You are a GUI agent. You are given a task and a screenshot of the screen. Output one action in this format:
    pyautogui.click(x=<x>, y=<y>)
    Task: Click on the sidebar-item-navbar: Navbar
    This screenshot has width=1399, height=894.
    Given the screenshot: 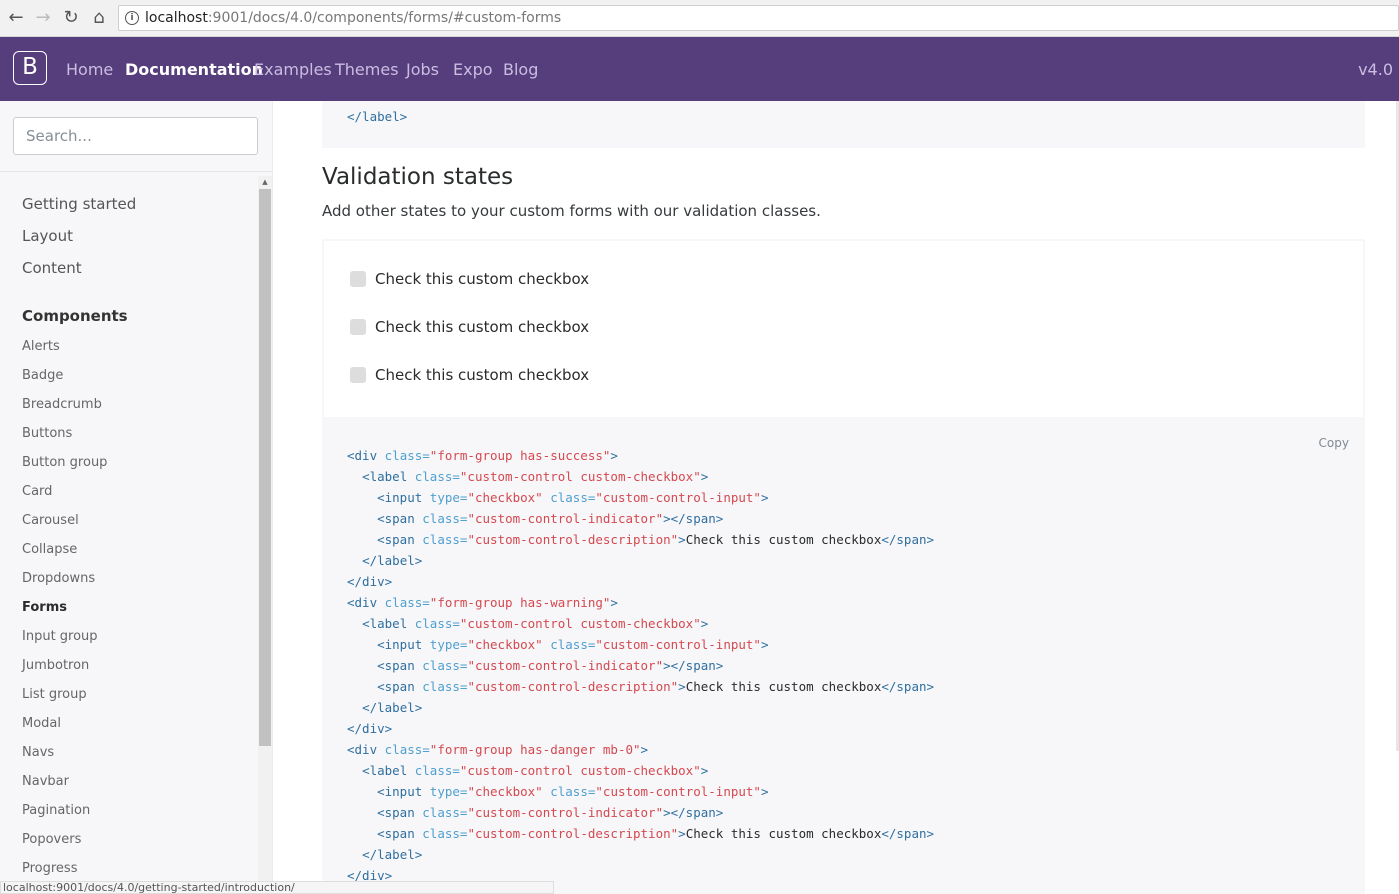 What is the action you would take?
    pyautogui.click(x=45, y=781)
    